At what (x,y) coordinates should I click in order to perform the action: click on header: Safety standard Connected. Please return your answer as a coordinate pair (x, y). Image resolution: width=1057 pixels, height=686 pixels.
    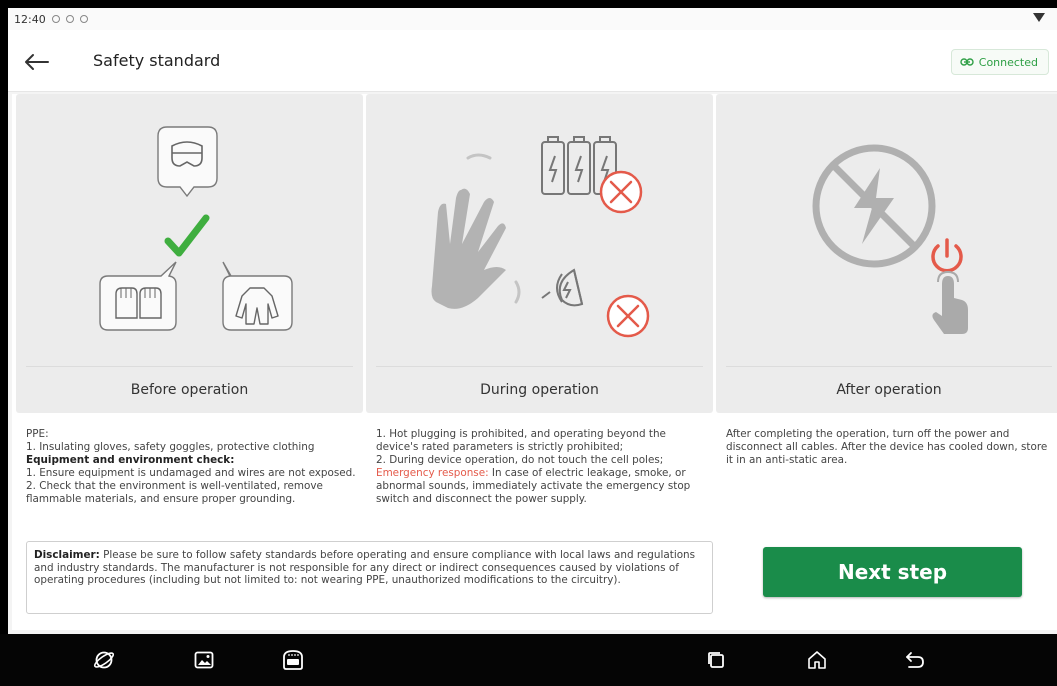
    Looking at the image, I should click on (532, 61).